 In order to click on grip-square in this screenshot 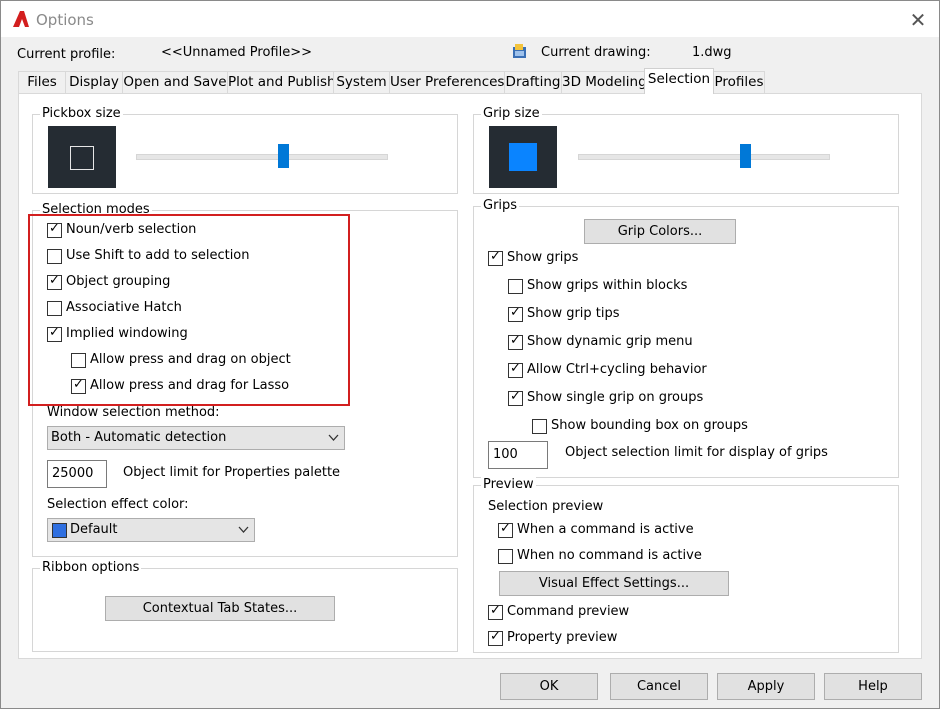, I will do `click(523, 157)`.